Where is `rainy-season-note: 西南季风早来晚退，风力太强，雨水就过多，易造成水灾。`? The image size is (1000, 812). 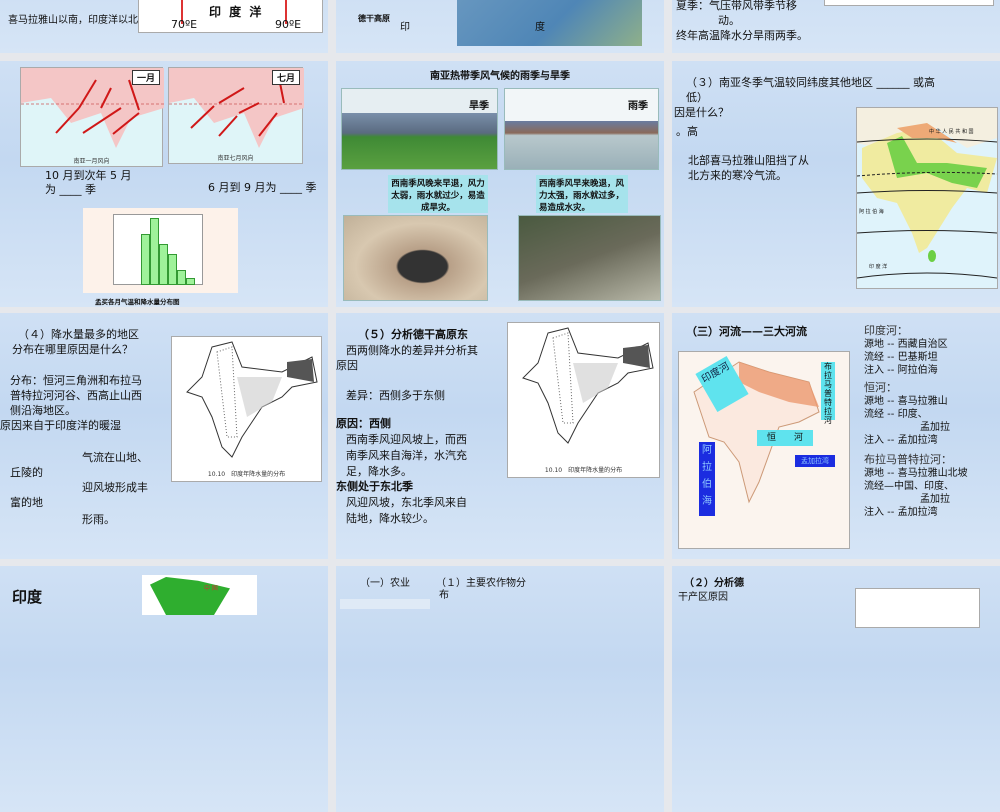 rainy-season-note: 西南季风早来晚退，风力太强，雨水就过多，易造成水灾。 is located at coordinates (582, 194).